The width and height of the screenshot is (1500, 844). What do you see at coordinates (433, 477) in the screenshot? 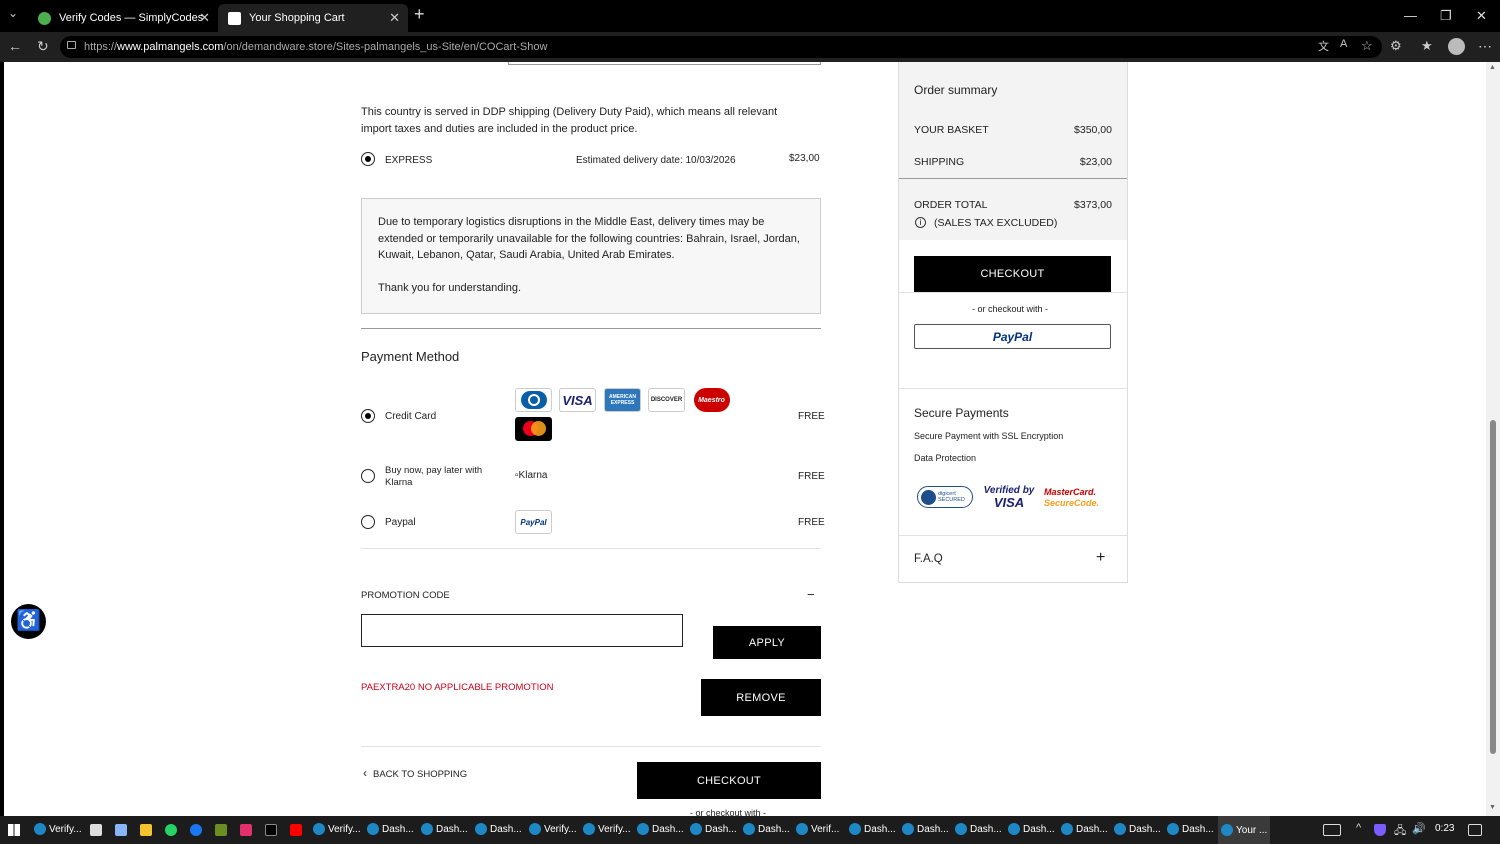
I see `klarna-label: Buy now, pay later with Klarna` at bounding box center [433, 477].